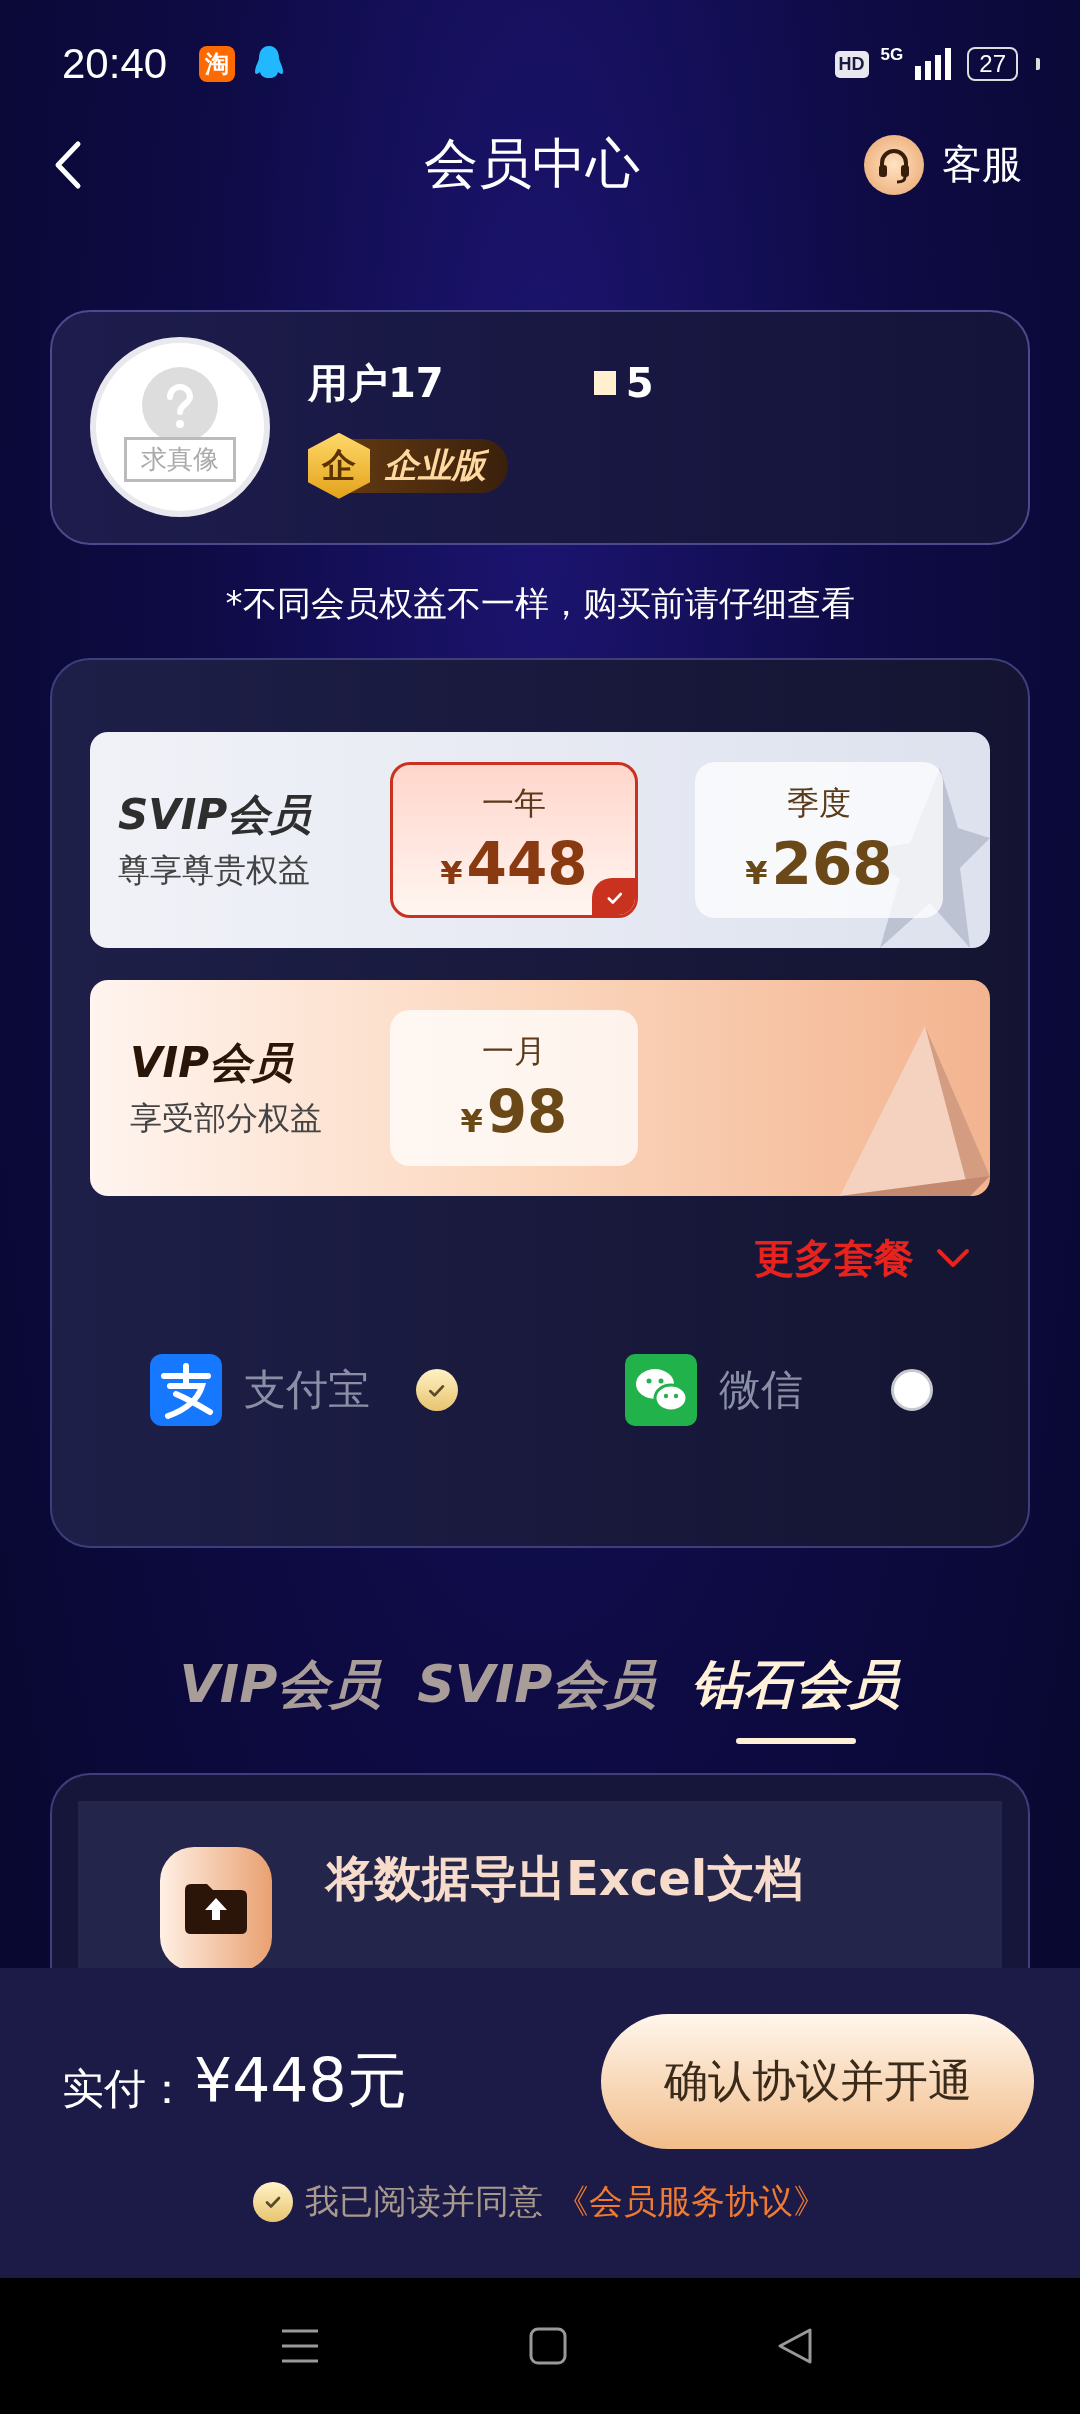 The width and height of the screenshot is (1080, 2414). Describe the element at coordinates (300, 2080) in the screenshot. I see `amount-value: ¥448元` at that location.